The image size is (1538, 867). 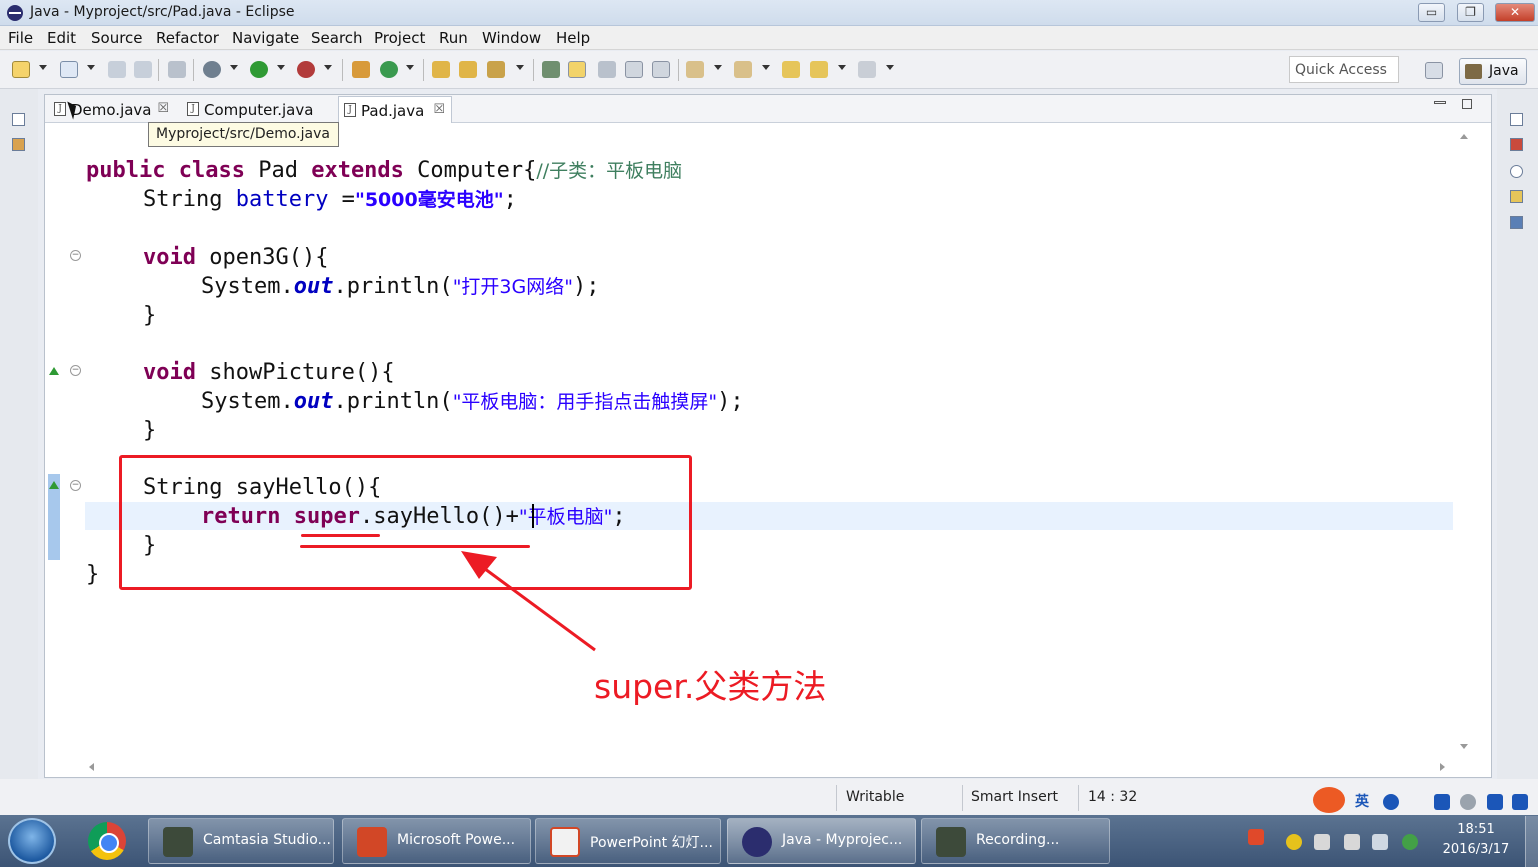 What do you see at coordinates (1516, 196) in the screenshot?
I see `declaration-view-icon` at bounding box center [1516, 196].